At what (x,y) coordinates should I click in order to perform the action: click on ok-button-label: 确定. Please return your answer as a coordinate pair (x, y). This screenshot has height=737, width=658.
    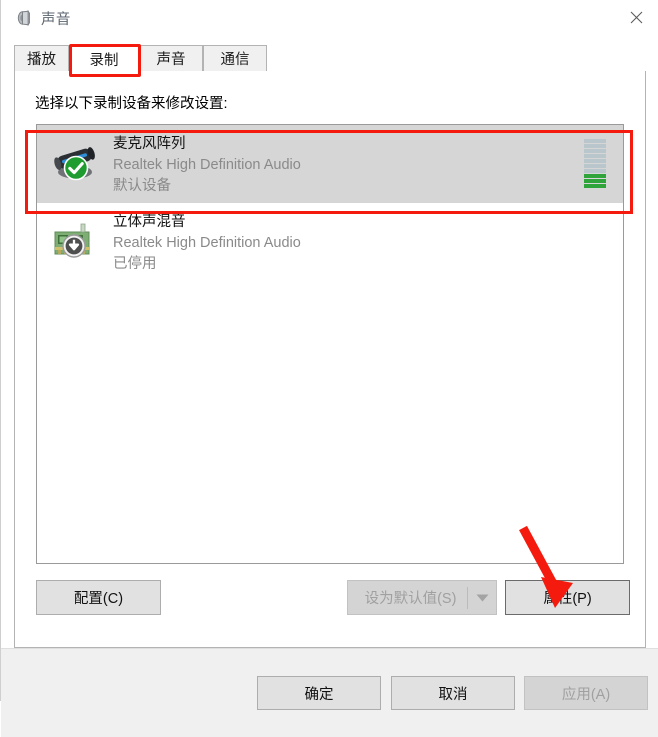
    Looking at the image, I should click on (319, 694).